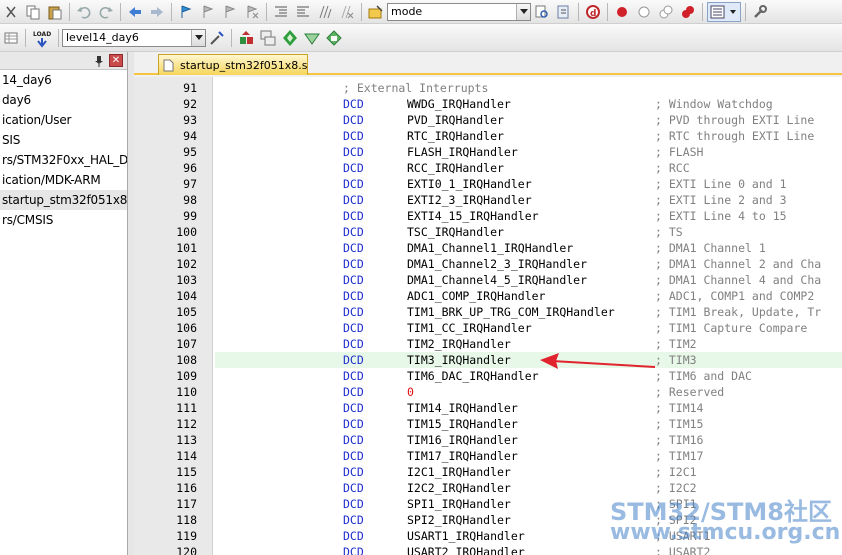  I want to click on code-text: DCD PVD_IRQHandler ; PVD through EXTI Line, so click(528, 120).